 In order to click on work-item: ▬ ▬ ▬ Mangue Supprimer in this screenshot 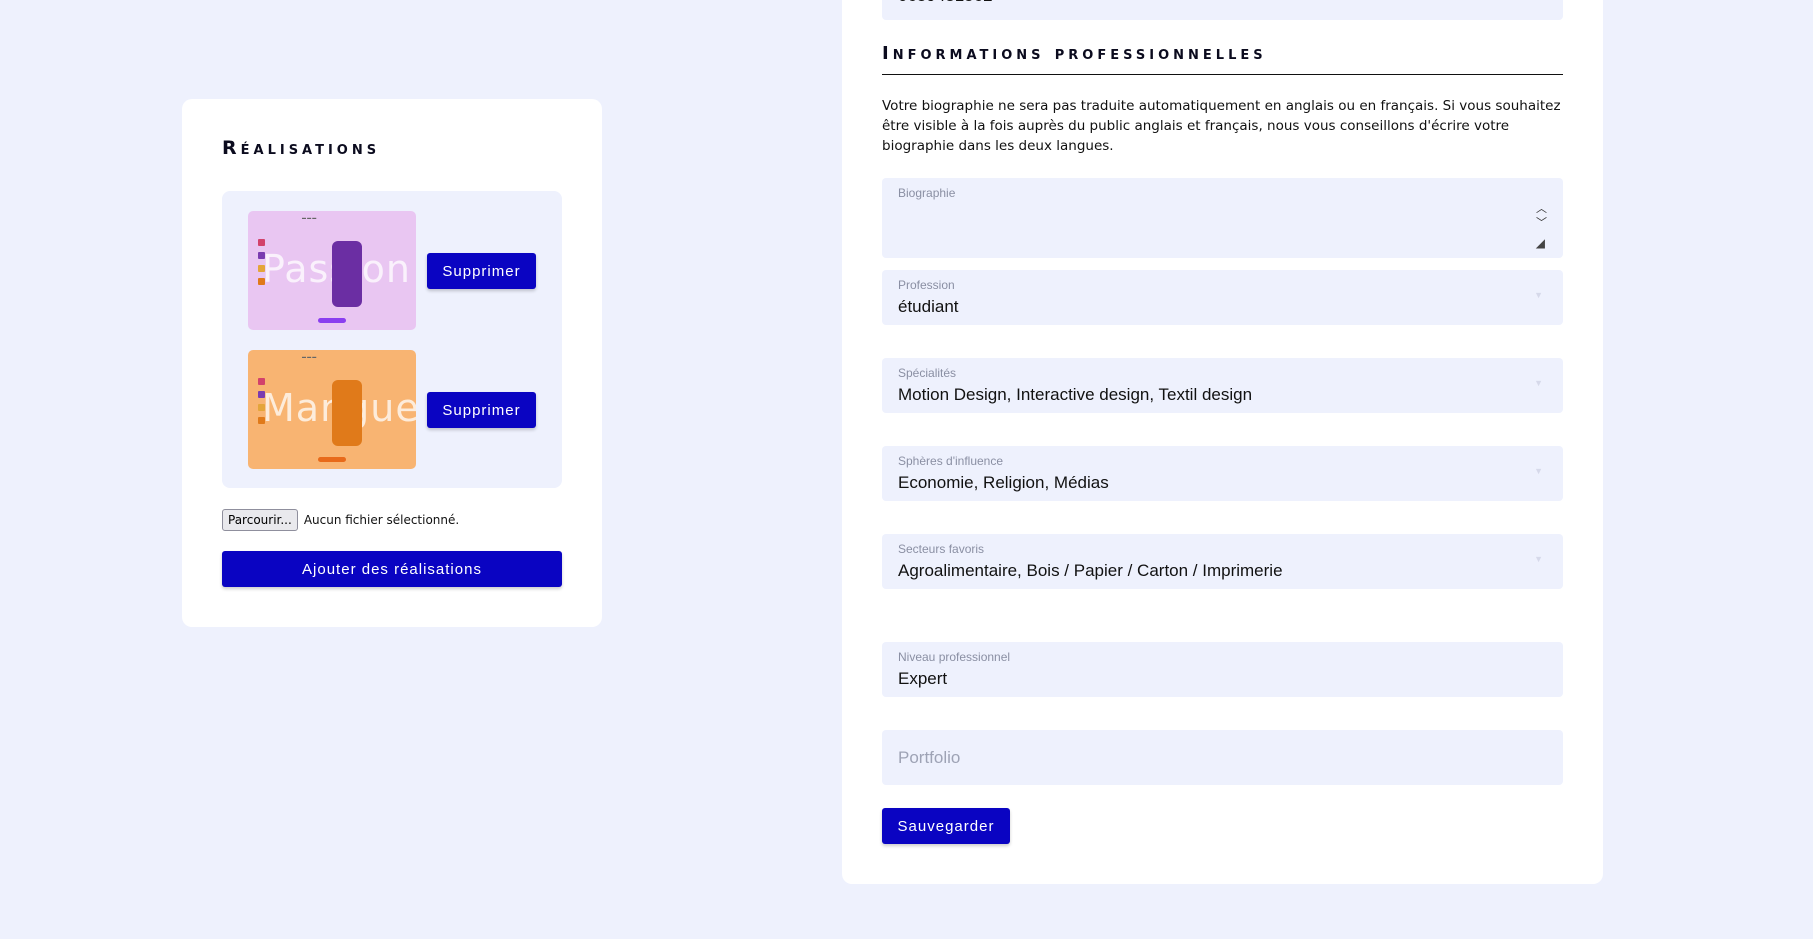, I will do `click(393, 409)`.